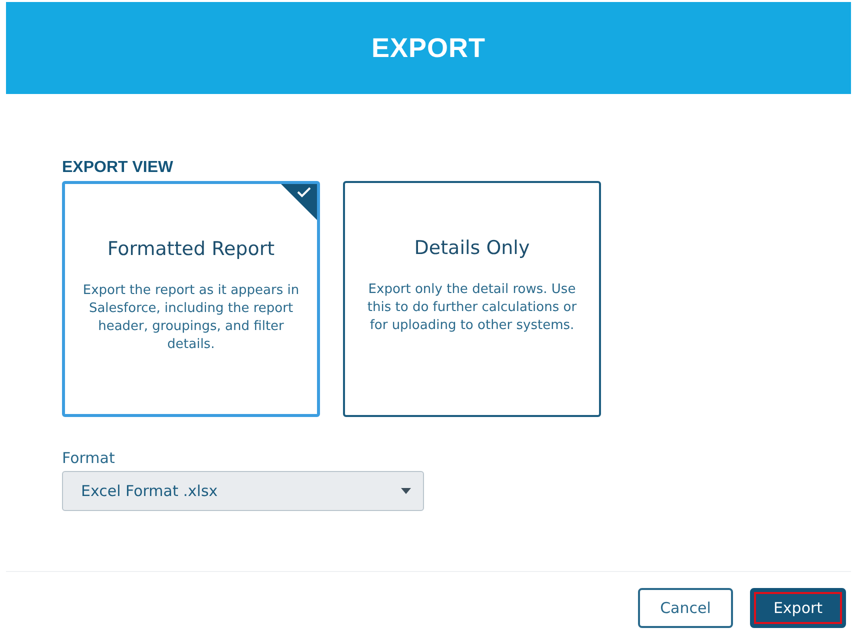 This screenshot has width=857, height=644. Describe the element at coordinates (472, 248) in the screenshot. I see `option-title: Details Only` at that location.